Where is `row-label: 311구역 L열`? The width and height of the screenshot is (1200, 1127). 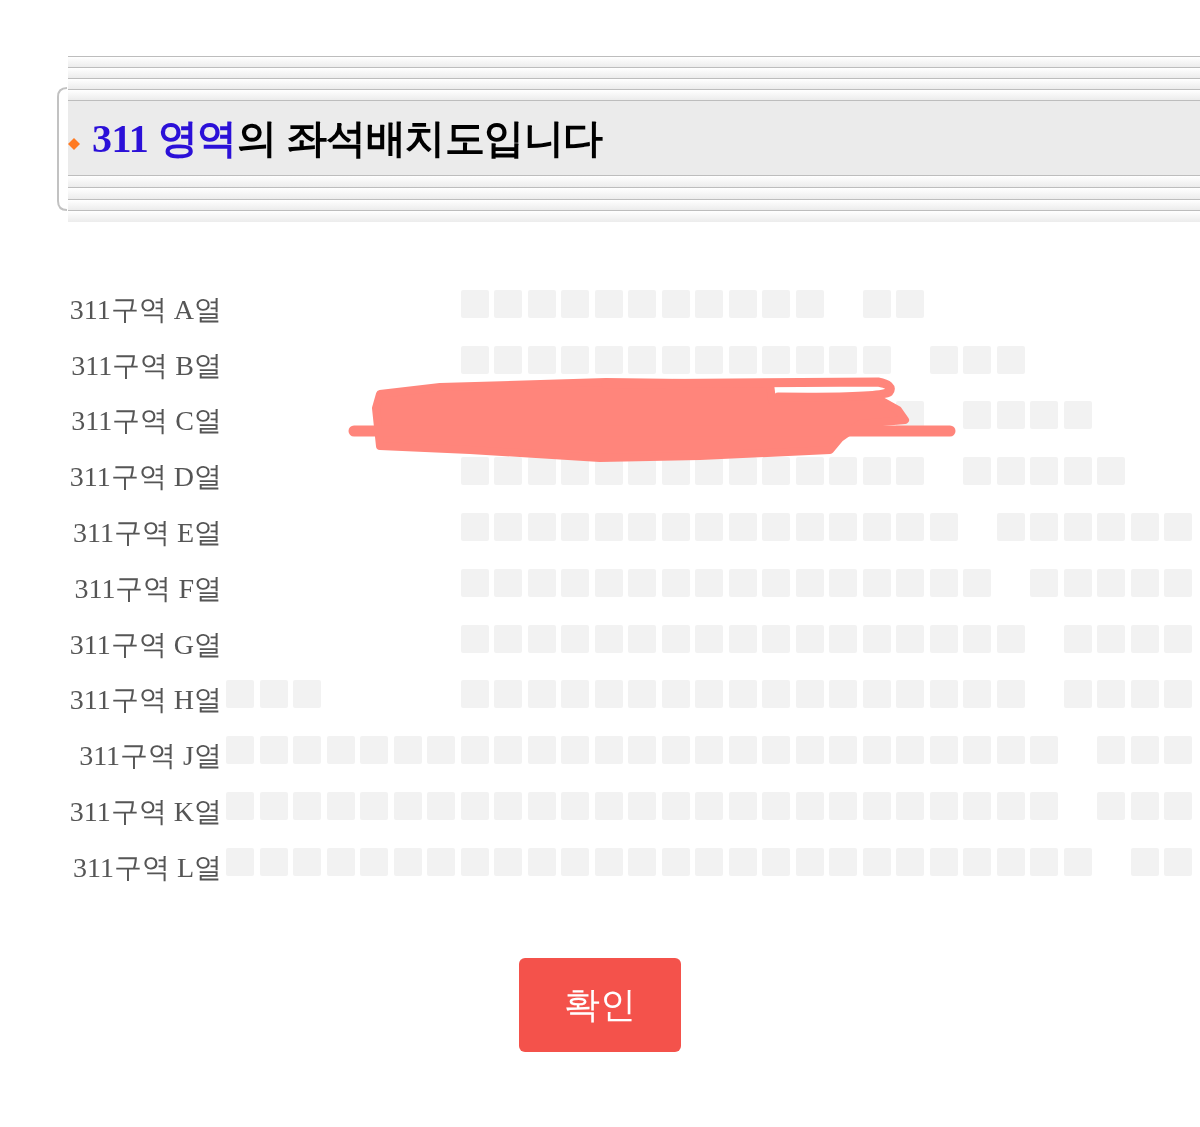
row-label: 311구역 L열 is located at coordinates (147, 867).